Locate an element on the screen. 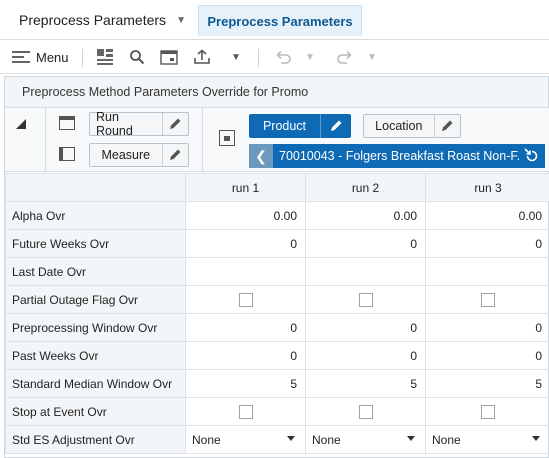 Image resolution: width=549 pixels, height=458 pixels. table-row: Standard Median Window Ovr 5 5 5 is located at coordinates (277, 383).